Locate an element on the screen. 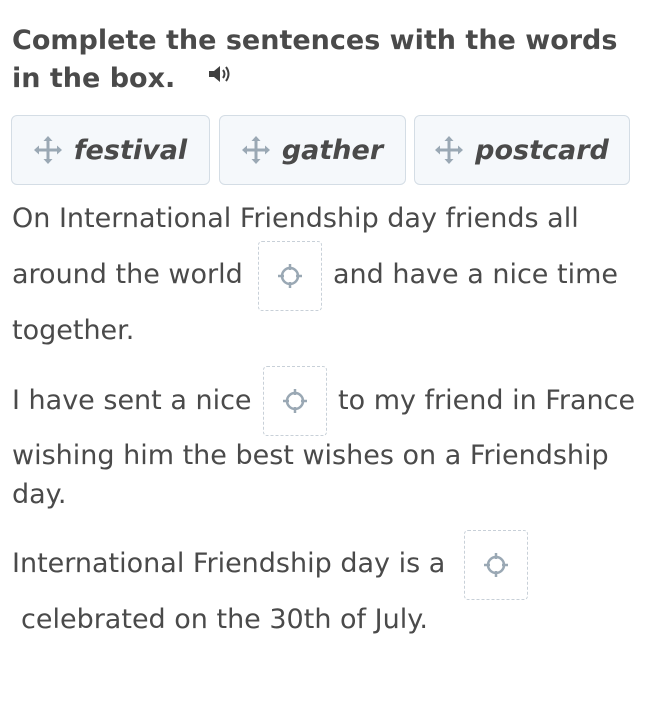 The width and height of the screenshot is (671, 705). word-chip-festival: festival is located at coordinates (110, 150).